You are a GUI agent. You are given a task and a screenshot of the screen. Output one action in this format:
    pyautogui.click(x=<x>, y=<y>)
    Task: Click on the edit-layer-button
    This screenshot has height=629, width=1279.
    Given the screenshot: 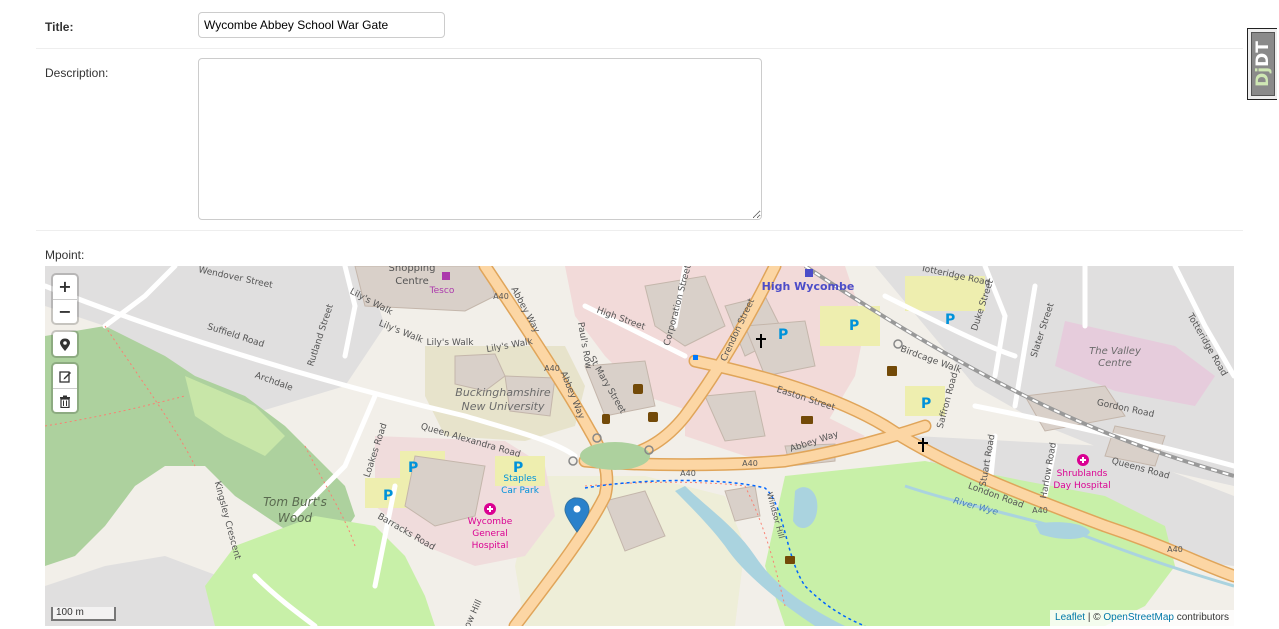 What is the action you would take?
    pyautogui.click(x=65, y=376)
    